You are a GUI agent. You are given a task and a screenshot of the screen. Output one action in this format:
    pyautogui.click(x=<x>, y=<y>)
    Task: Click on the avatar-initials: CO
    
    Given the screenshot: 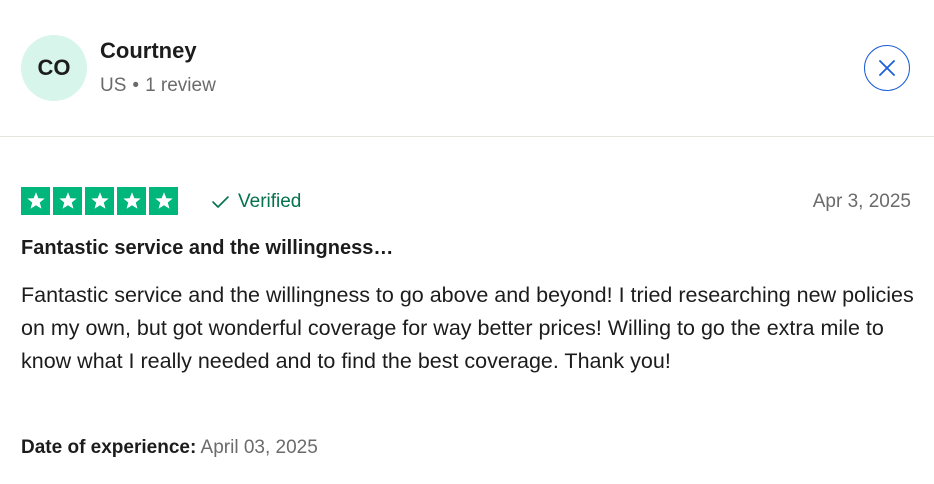 What is the action you would take?
    pyautogui.click(x=54, y=67)
    